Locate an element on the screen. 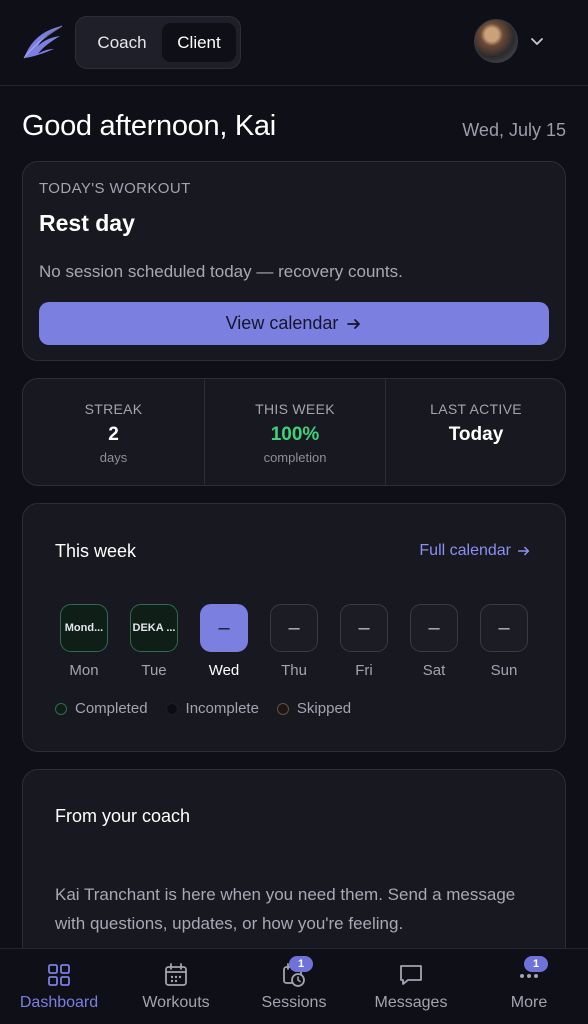 This screenshot has height=1024, width=588. view-calendar-button: View calendar is located at coordinates (294, 323).